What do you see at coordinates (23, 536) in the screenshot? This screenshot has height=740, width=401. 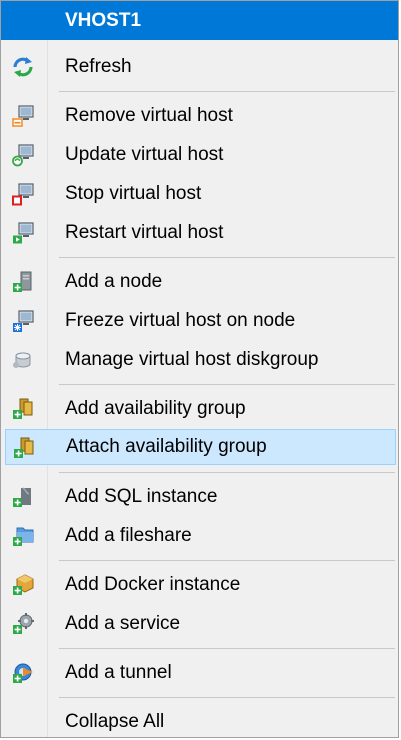 I see `add-fileshare-icon` at bounding box center [23, 536].